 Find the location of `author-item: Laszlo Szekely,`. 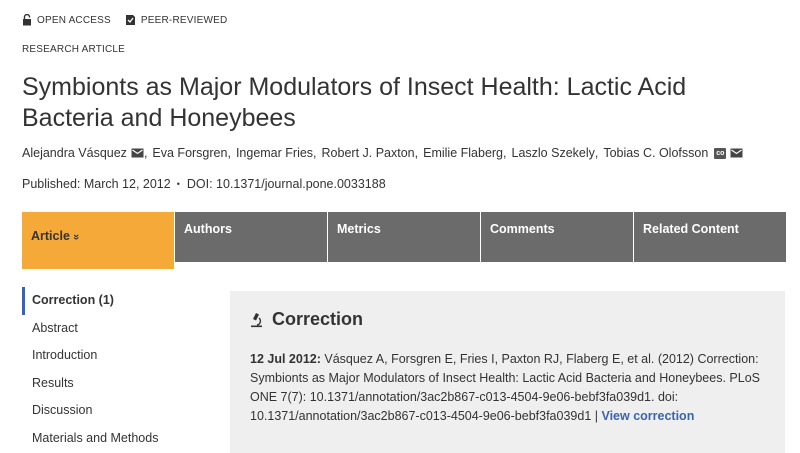

author-item: Laszlo Szekely, is located at coordinates (558, 153).